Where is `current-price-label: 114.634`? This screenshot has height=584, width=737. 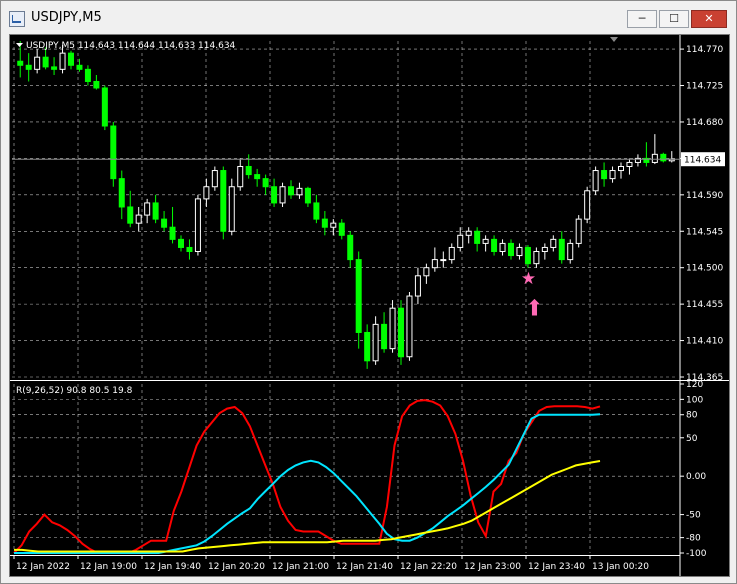
current-price-label: 114.634 is located at coordinates (702, 161).